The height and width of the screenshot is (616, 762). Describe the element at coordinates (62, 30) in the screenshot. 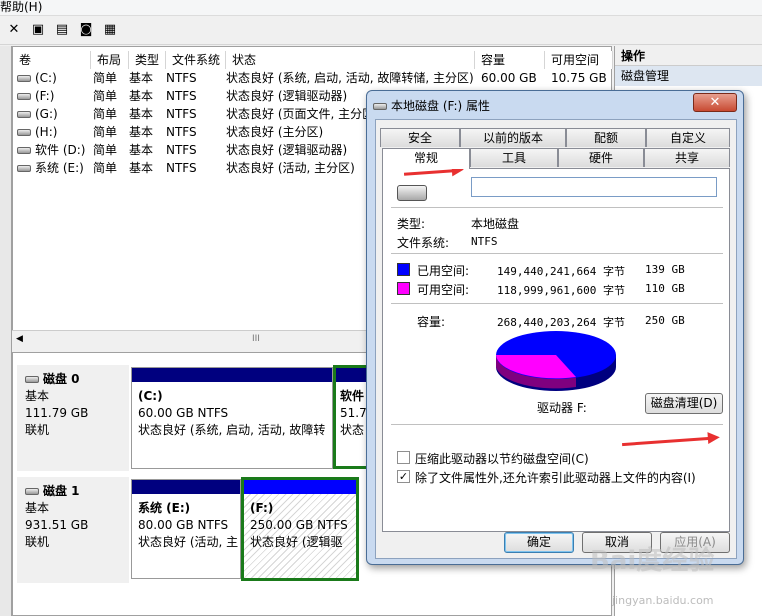

I see `open-icon: ▤` at that location.